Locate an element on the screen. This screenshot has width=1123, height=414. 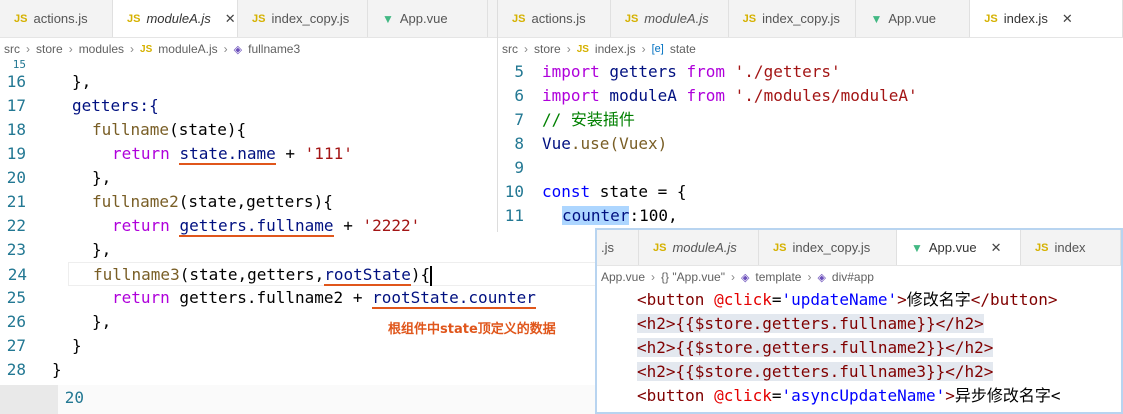
line-number: 25 is located at coordinates (16, 297).